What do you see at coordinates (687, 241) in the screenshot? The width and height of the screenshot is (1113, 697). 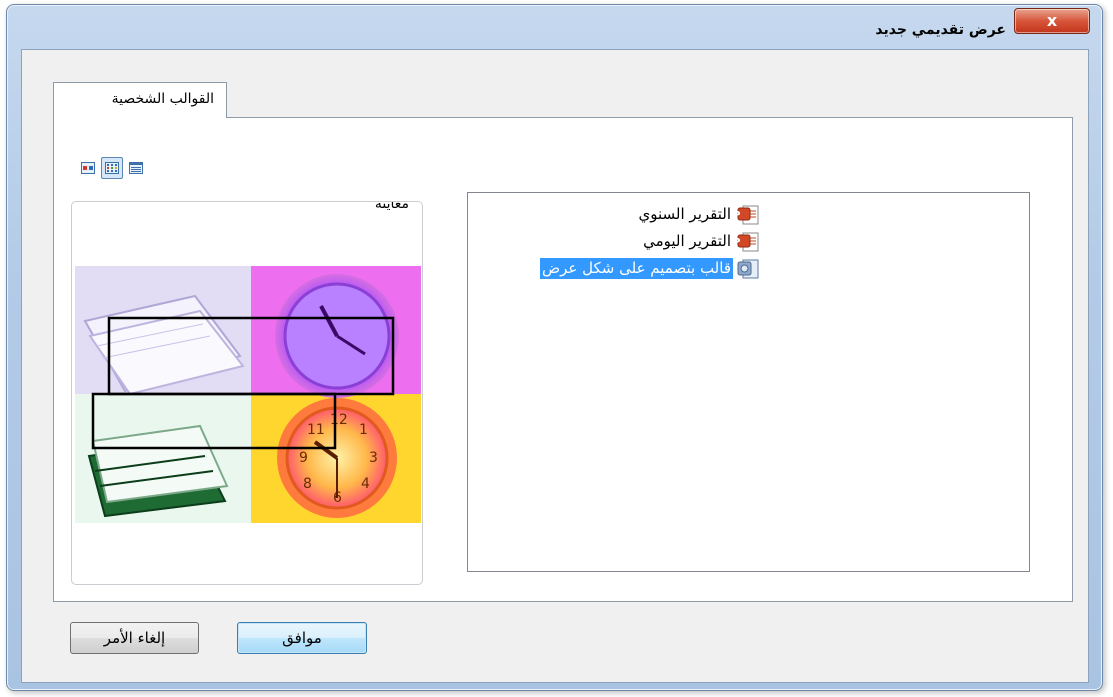 I see `template-label: التقرير اليومي` at bounding box center [687, 241].